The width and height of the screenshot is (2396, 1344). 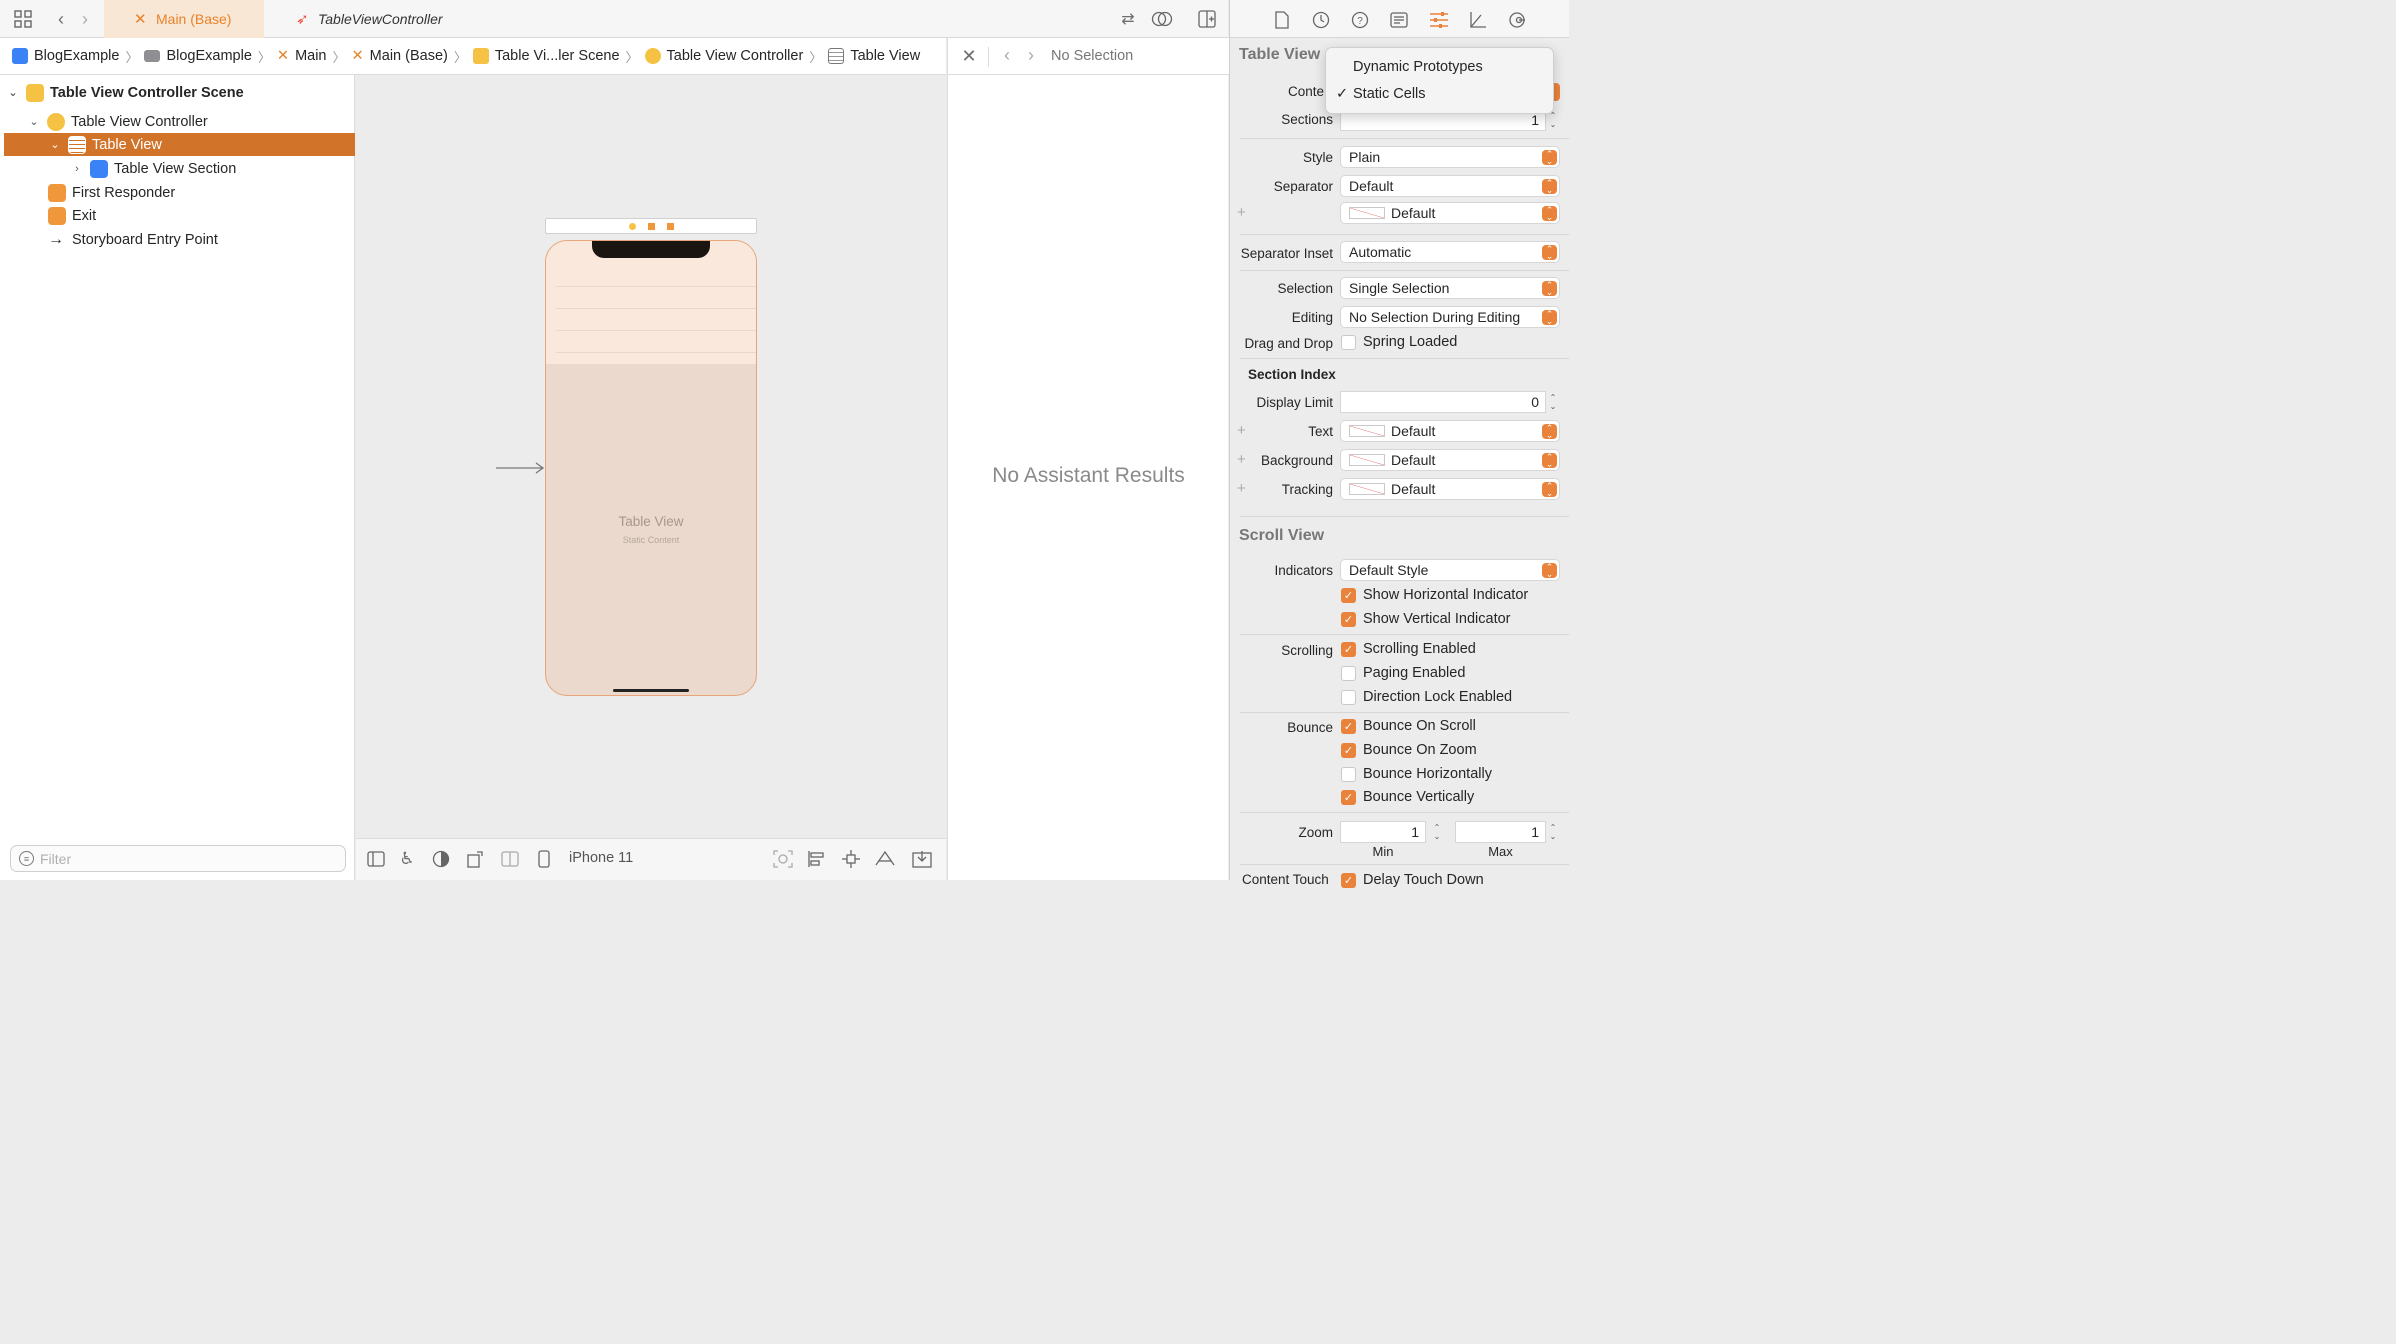 What do you see at coordinates (670, 226) in the screenshot?
I see `exit-icon` at bounding box center [670, 226].